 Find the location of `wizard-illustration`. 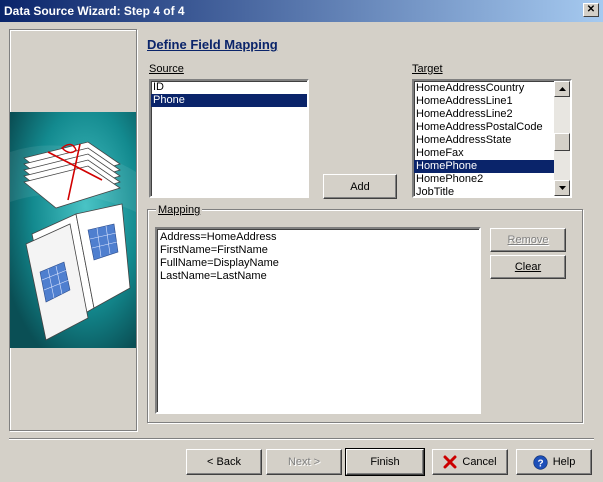

wizard-illustration is located at coordinates (73, 230).